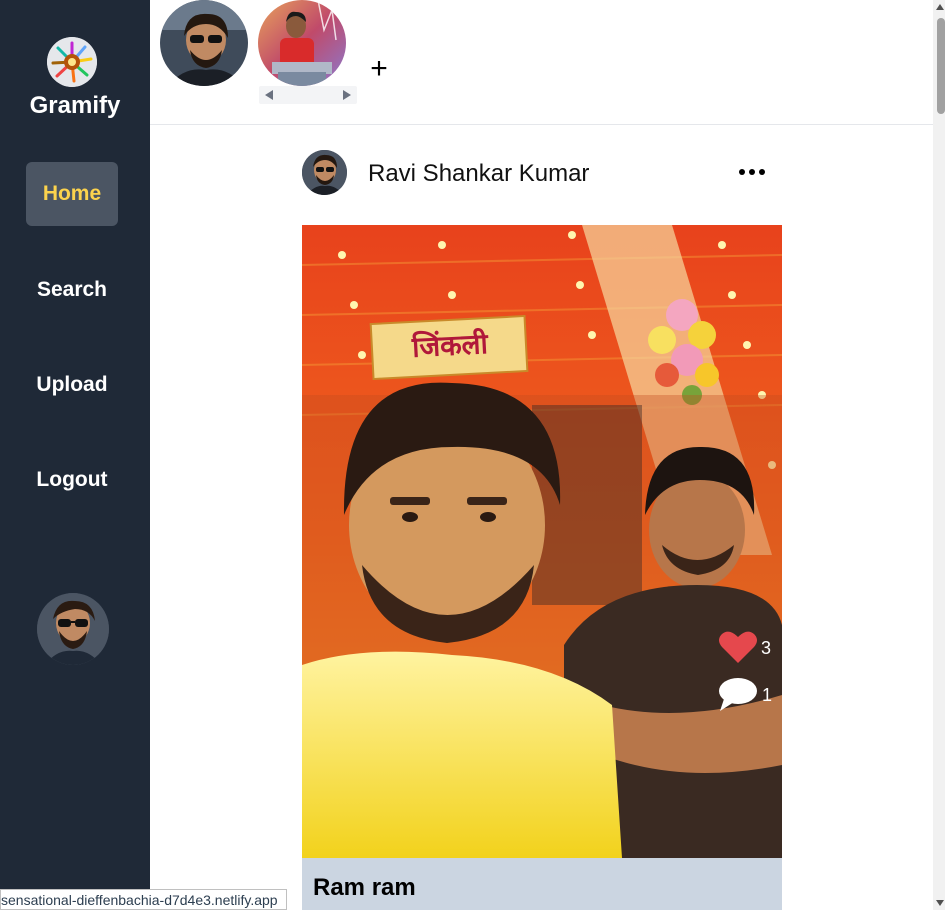 This screenshot has width=945, height=910. Describe the element at coordinates (767, 695) in the screenshot. I see `comment-count: 1` at that location.